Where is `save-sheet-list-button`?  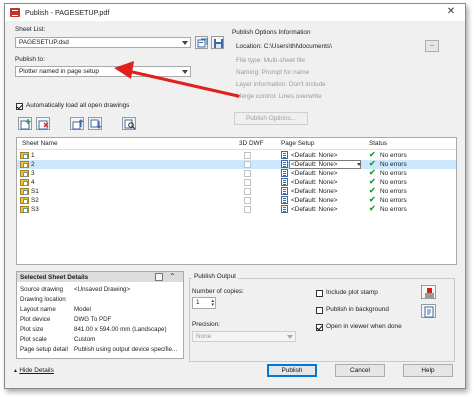
save-sheet-list-button is located at coordinates (217, 42).